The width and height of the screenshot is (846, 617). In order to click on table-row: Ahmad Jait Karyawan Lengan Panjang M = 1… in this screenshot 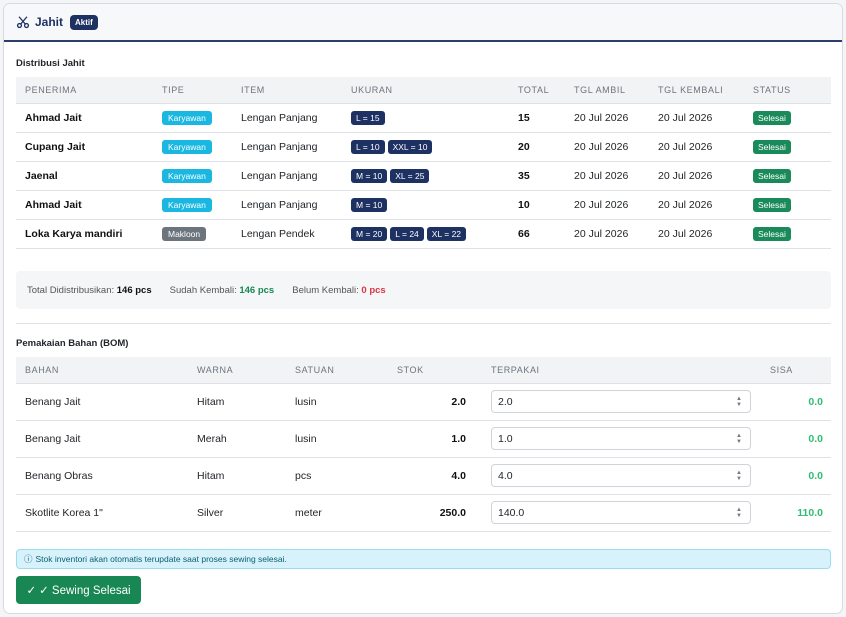, I will do `click(423, 205)`.